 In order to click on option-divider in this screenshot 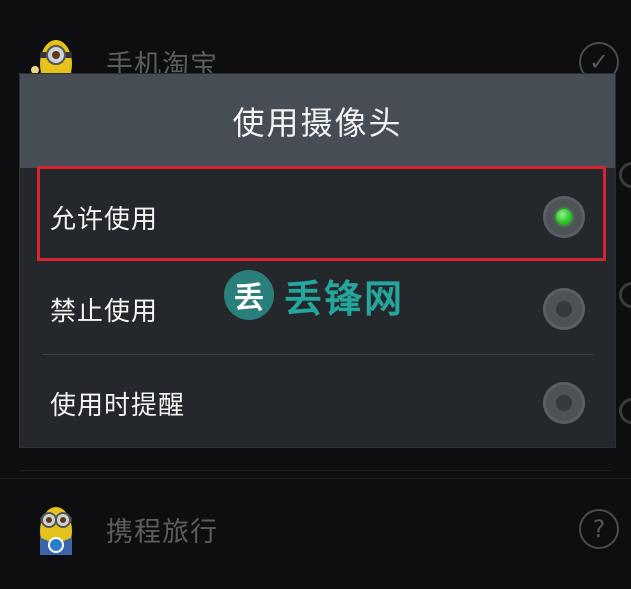, I will do `click(317, 354)`.